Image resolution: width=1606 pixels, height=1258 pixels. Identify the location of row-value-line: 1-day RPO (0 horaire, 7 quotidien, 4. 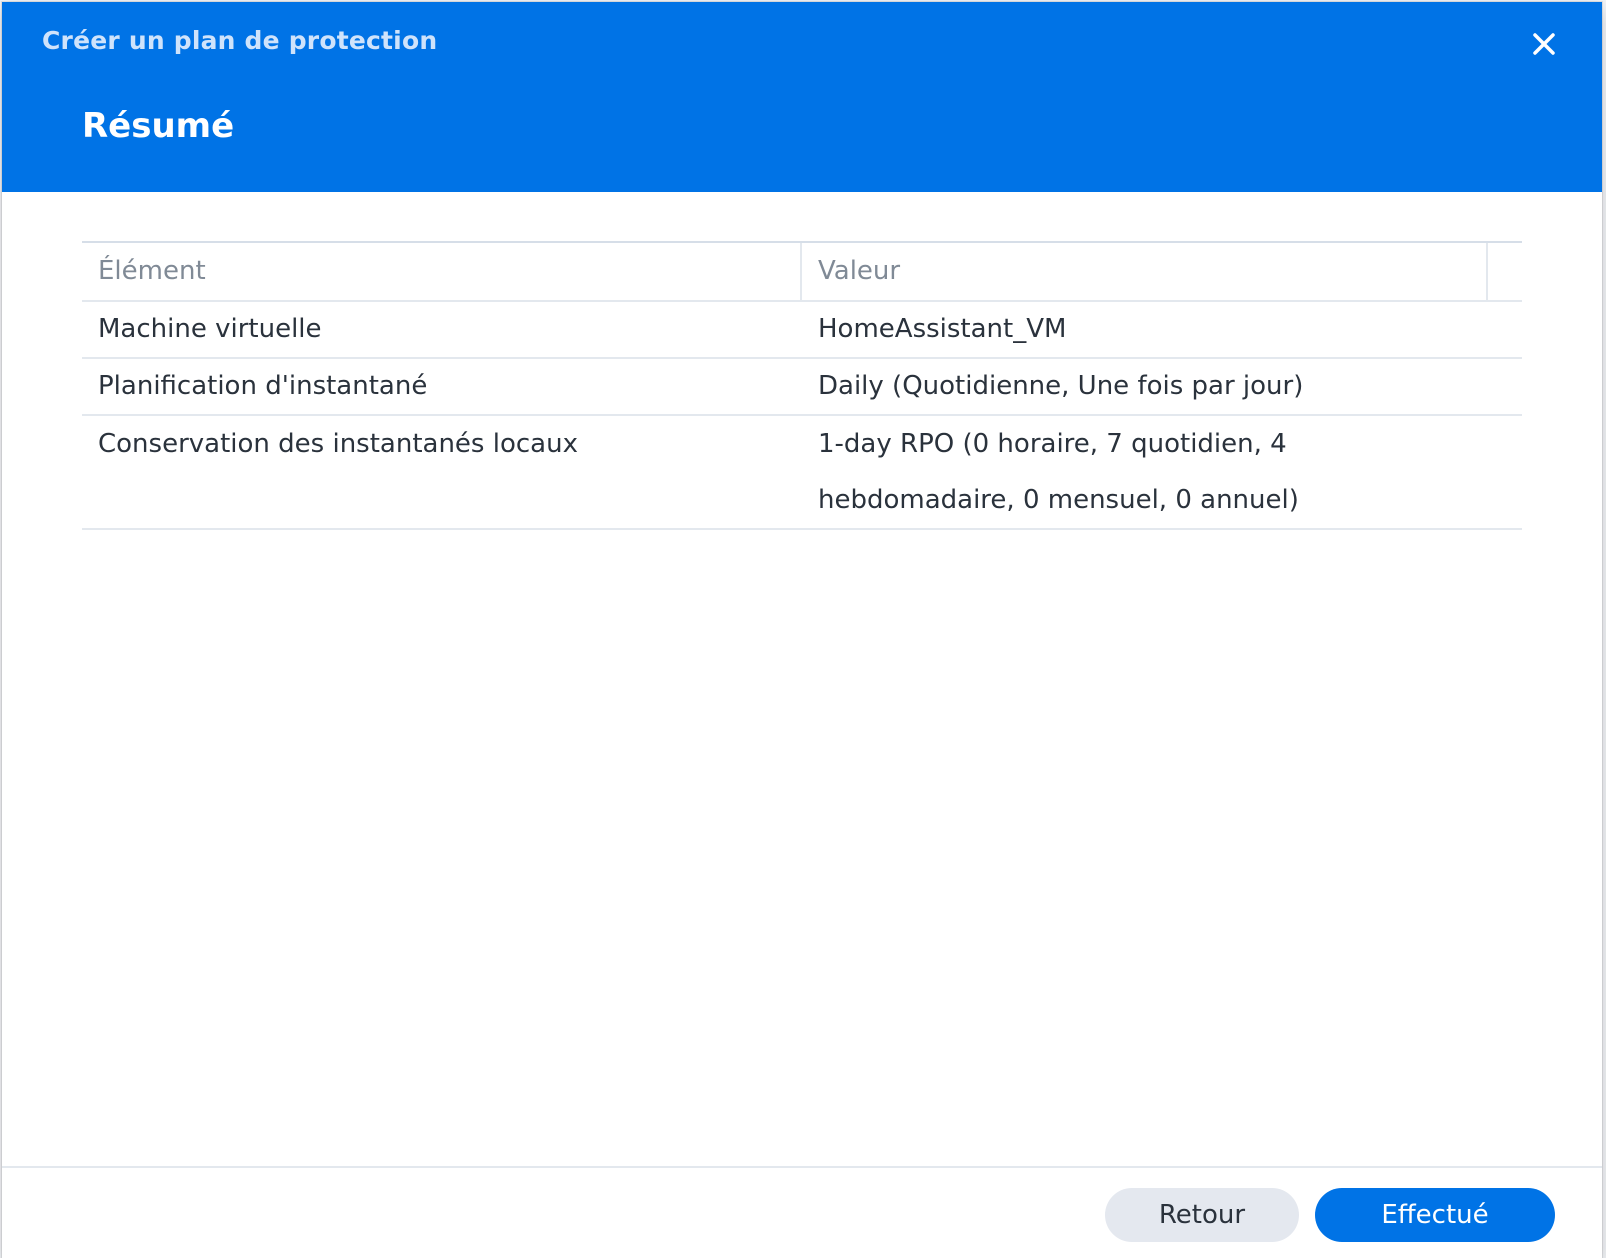
(1052, 444).